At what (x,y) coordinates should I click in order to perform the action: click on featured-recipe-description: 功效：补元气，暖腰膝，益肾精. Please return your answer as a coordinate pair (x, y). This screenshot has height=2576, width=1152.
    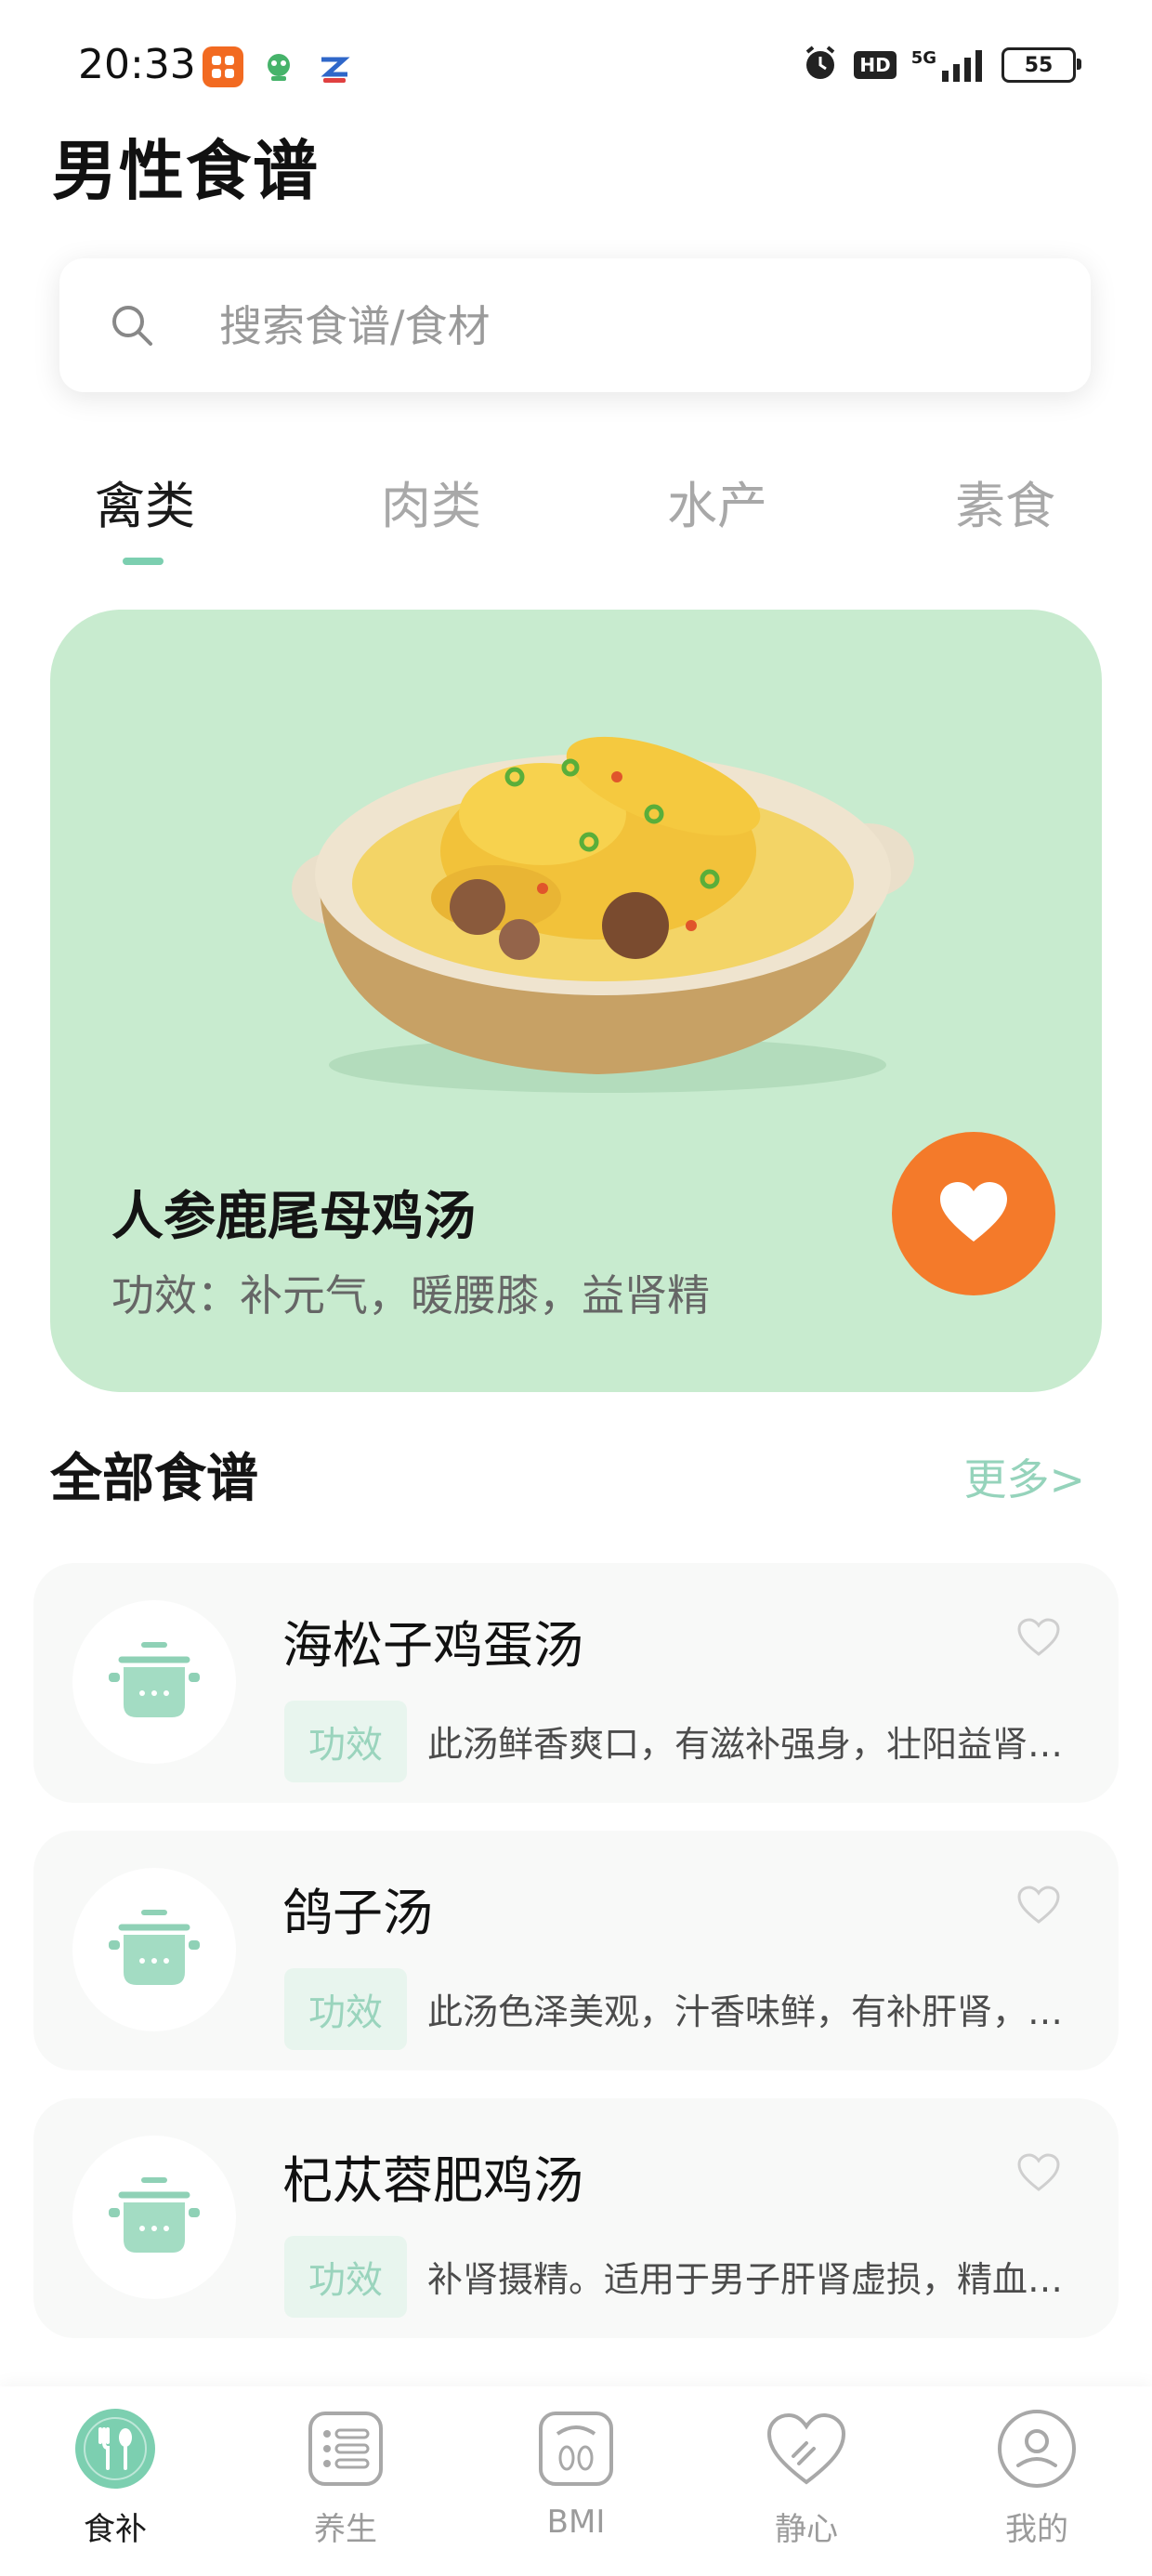
    Looking at the image, I should click on (410, 1295).